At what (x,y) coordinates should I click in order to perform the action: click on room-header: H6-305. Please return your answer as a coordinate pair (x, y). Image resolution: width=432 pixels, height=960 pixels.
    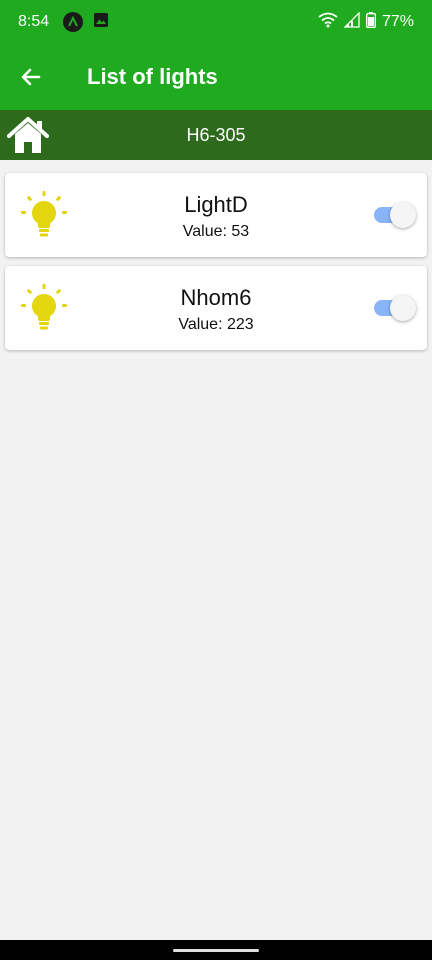
    Looking at the image, I should click on (216, 135).